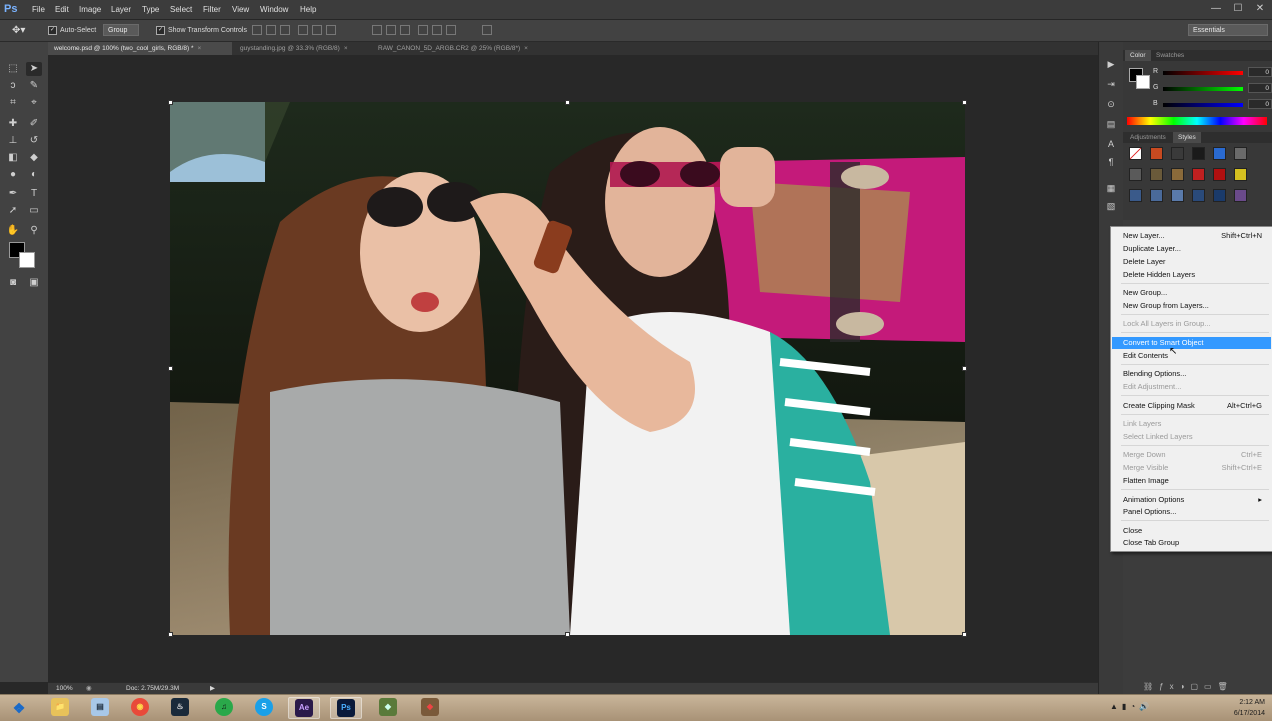 The image size is (1272, 721). What do you see at coordinates (302, 48) in the screenshot?
I see `tab-guystanding: guystanding.jpg @ 33.3% (RGB/8) ×` at bounding box center [302, 48].